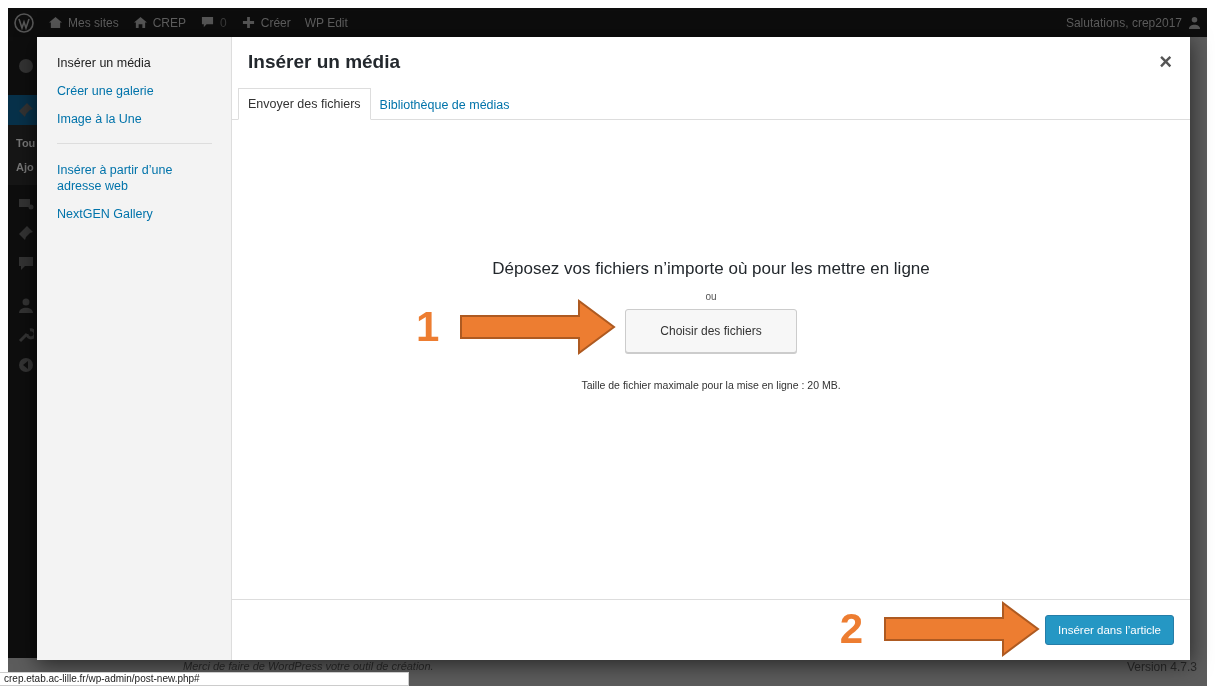 The width and height of the screenshot is (1215, 686). Describe the element at coordinates (204, 679) in the screenshot. I see `status-bar-url: crep.etab.ac-lille.fr/wp-admin/post-new.php#` at that location.